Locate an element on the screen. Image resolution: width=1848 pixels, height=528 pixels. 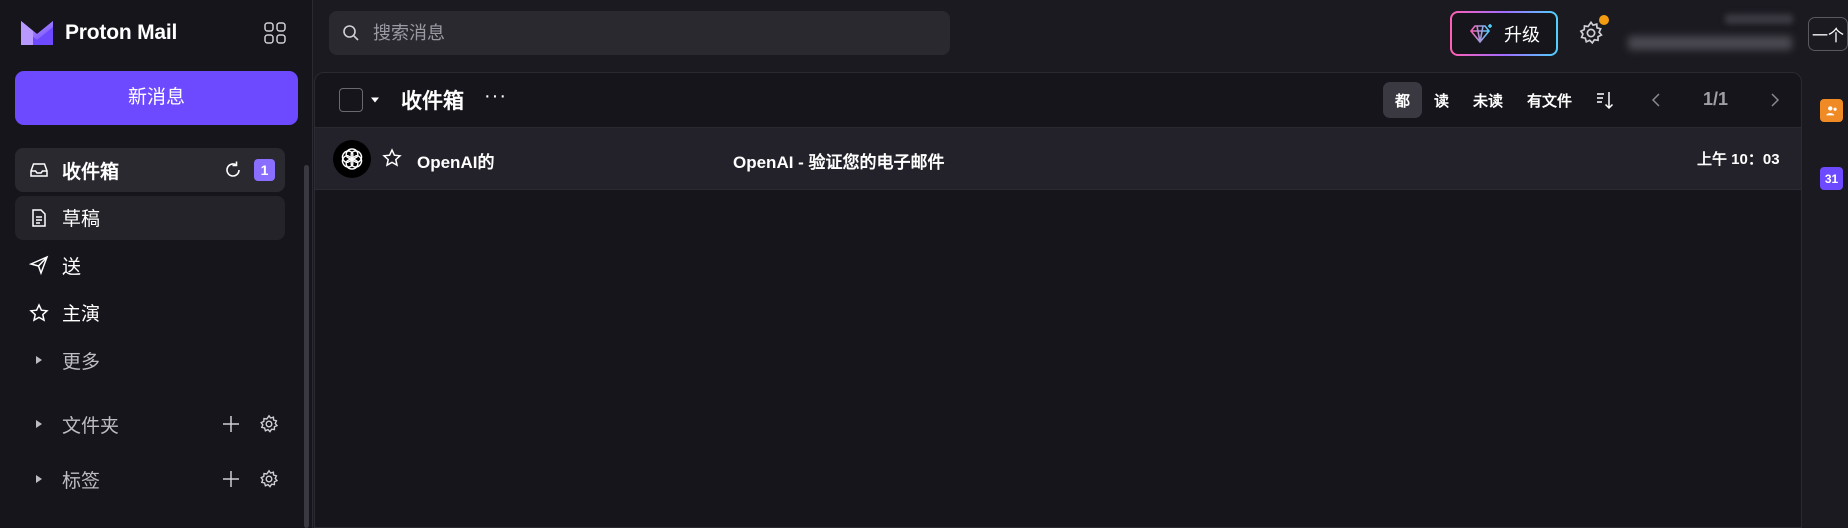
chevron-left-icon is located at coordinates (1656, 100).